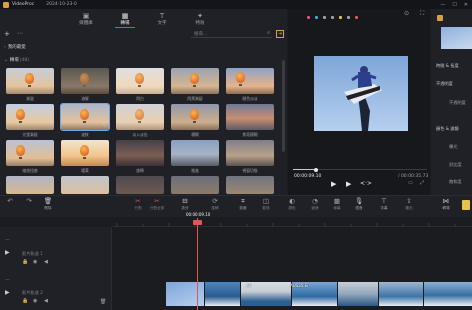 The image size is (472, 310). I want to click on playhead, so click(197, 264).